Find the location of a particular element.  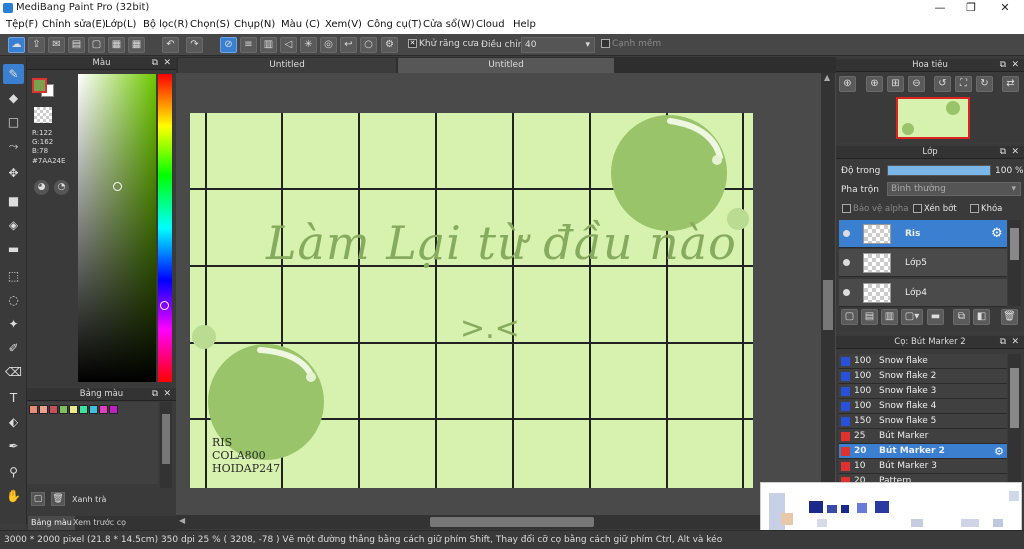

snap-grid-icon: ▥ is located at coordinates (268, 45).